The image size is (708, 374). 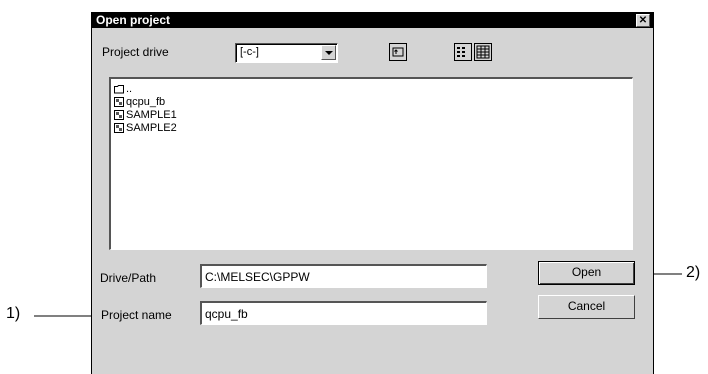 What do you see at coordinates (226, 314) in the screenshot?
I see `project-name-value: qcpu_fb` at bounding box center [226, 314].